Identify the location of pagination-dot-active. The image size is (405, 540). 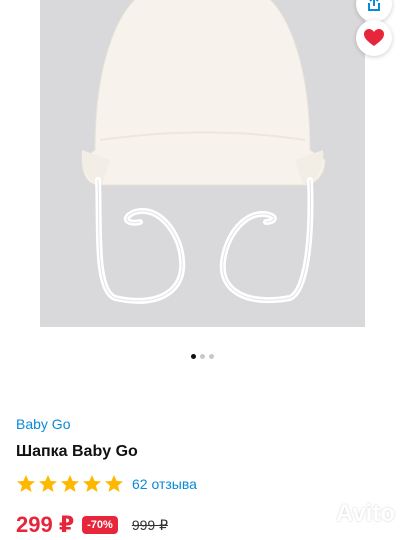
(193, 356).